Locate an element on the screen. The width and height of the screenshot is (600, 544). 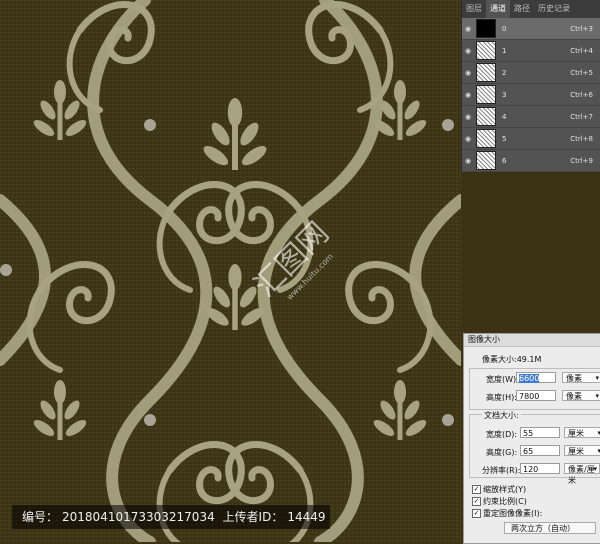
channel-row: ◉ 1 Ctrl+4 is located at coordinates (531, 51).